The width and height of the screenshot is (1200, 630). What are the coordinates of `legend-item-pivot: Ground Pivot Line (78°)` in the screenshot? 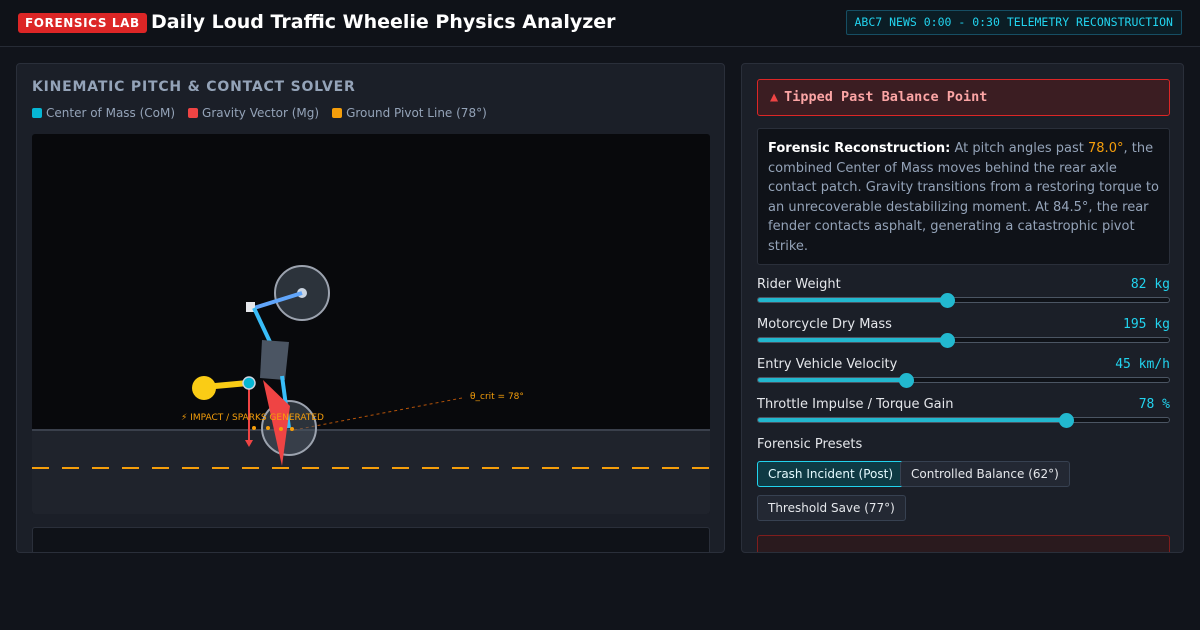 It's located at (409, 113).